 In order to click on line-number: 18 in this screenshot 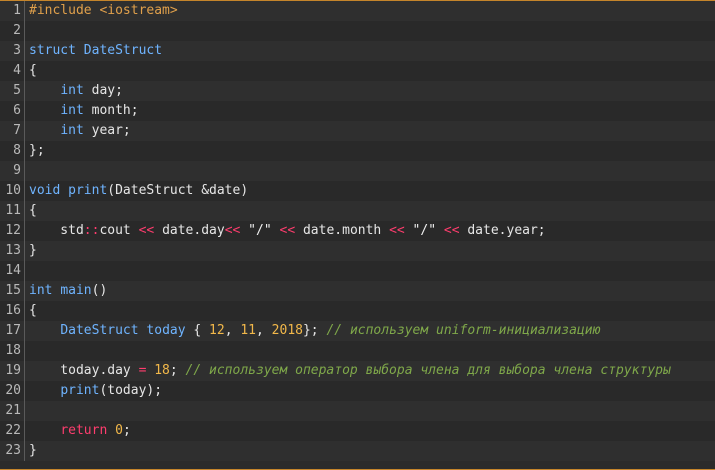, I will do `click(12, 351)`.